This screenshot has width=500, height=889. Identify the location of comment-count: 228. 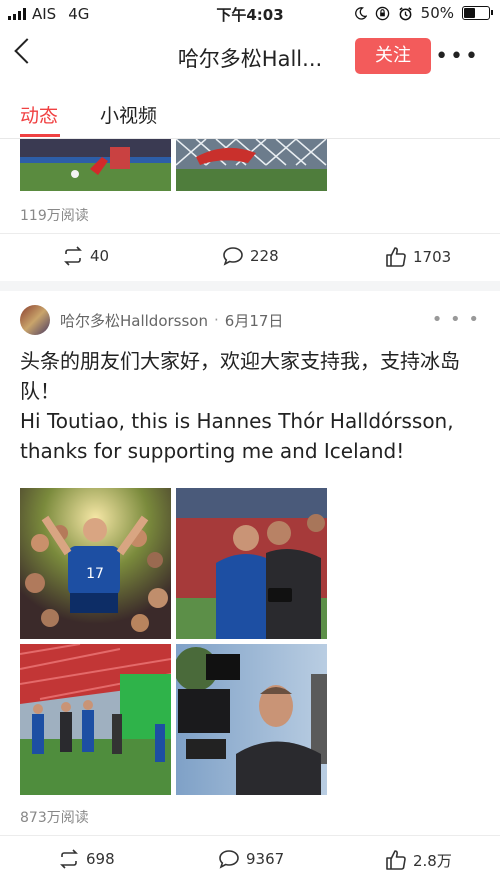
(264, 256).